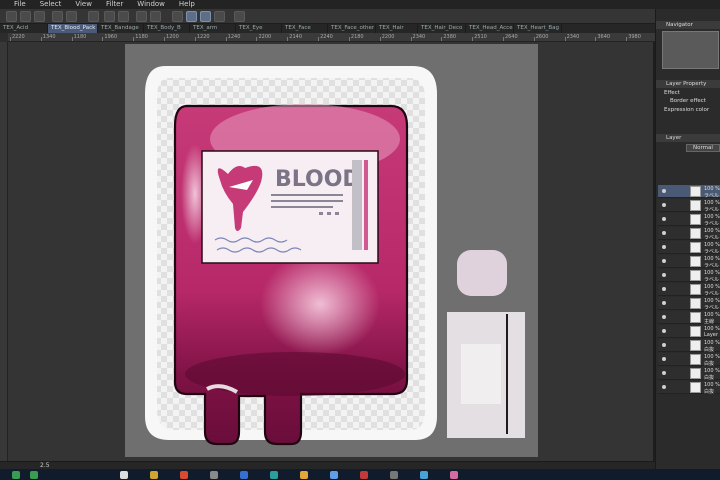 This screenshot has height=480, width=720. I want to click on pen-snap-icon, so click(205, 16).